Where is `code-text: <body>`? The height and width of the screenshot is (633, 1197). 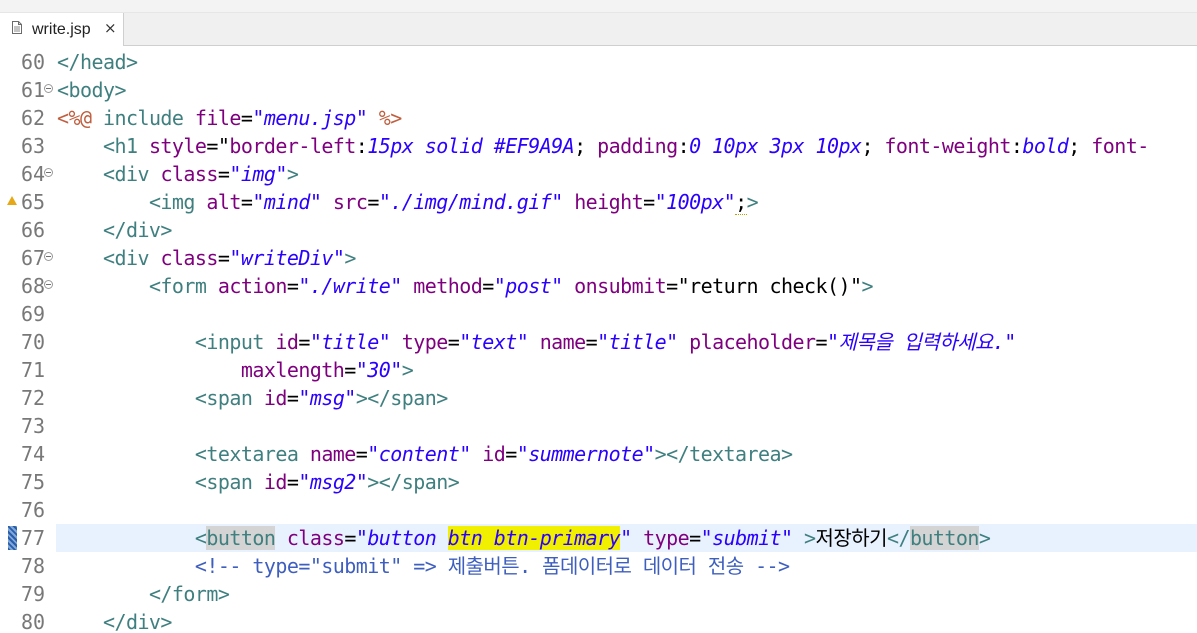 code-text: <body> is located at coordinates (92, 90).